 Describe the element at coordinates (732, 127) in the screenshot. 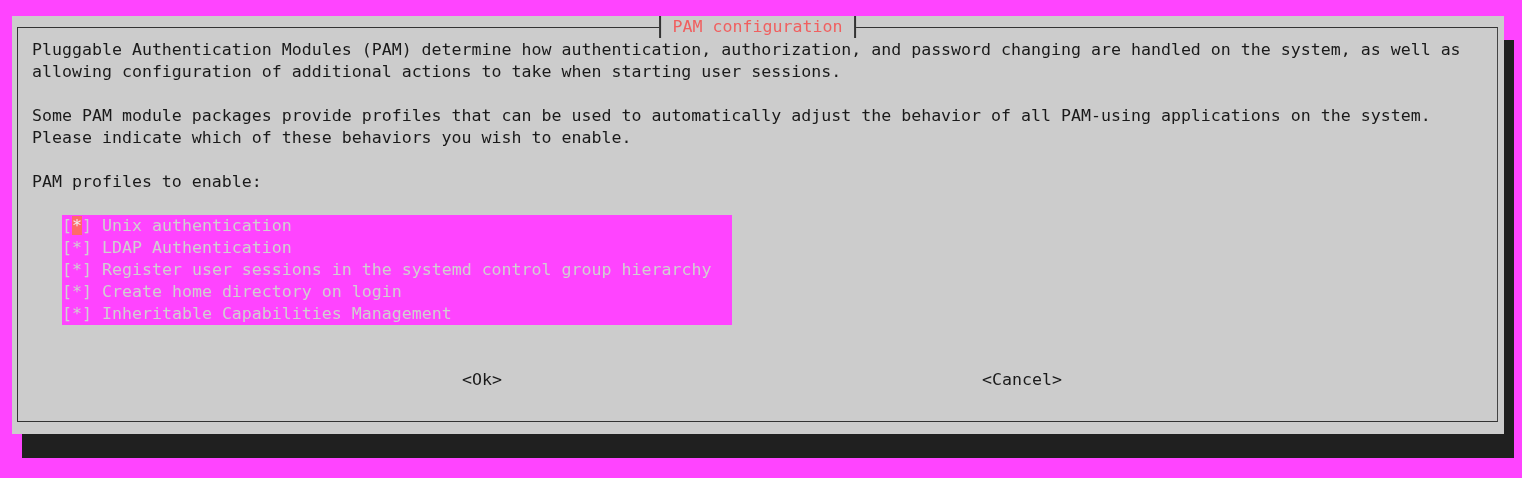

I see `description-paragraph: Some PAM module packages provide profiles that can be used to automatically adjust the behavior of all PAM-using applications on the system. Please indicate which of these behaviors you wish to enable.` at that location.